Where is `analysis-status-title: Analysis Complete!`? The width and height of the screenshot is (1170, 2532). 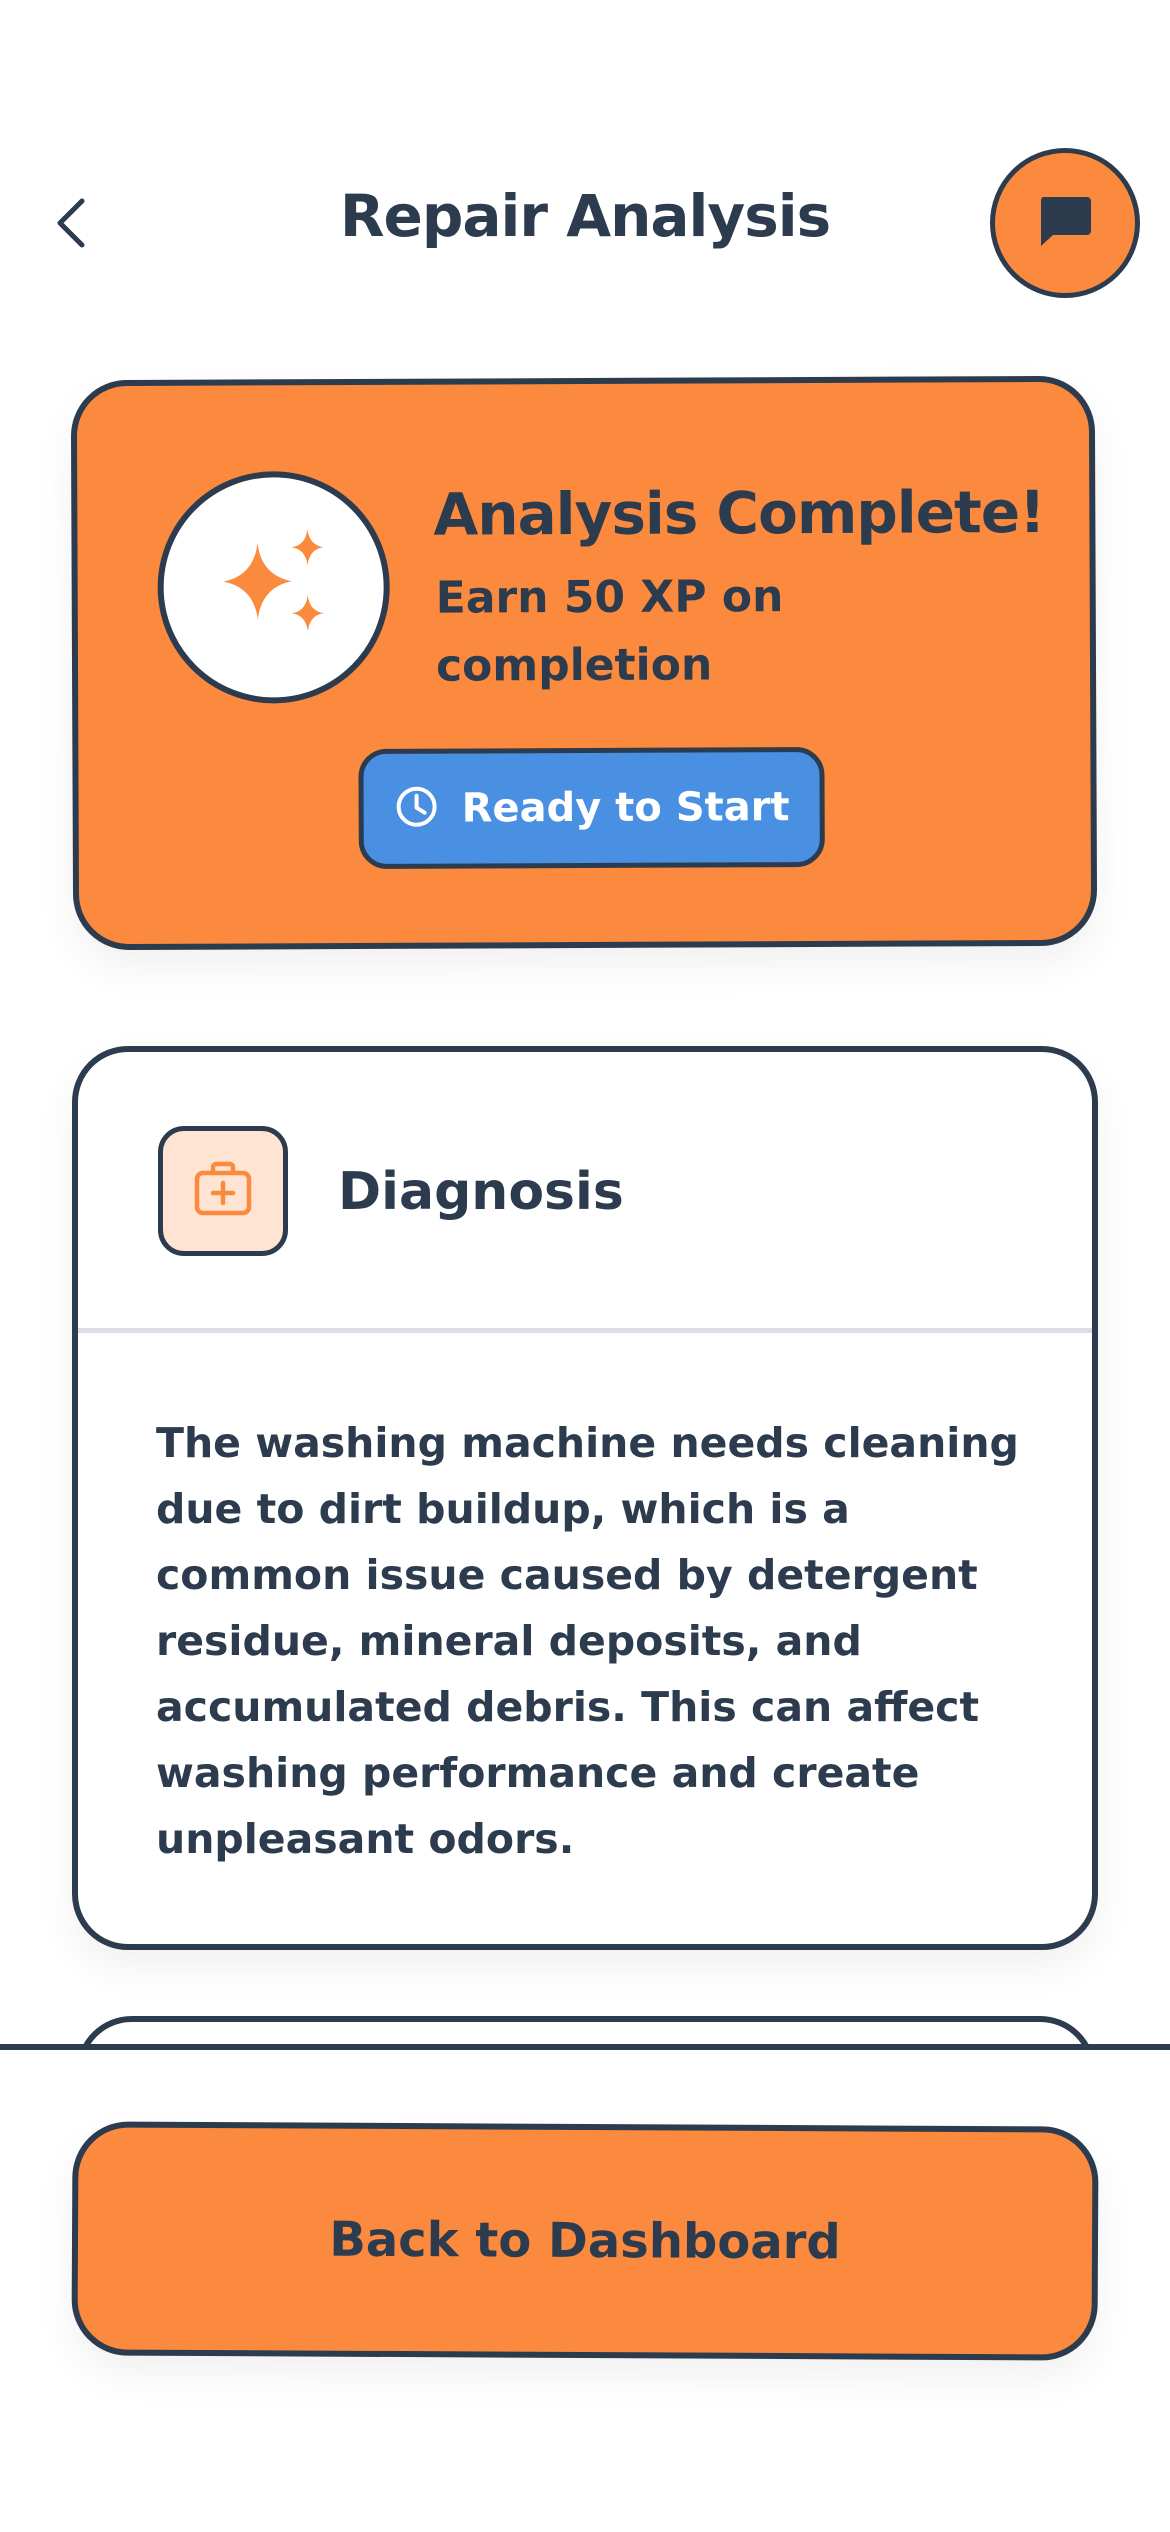 analysis-status-title: Analysis Complete! is located at coordinates (739, 513).